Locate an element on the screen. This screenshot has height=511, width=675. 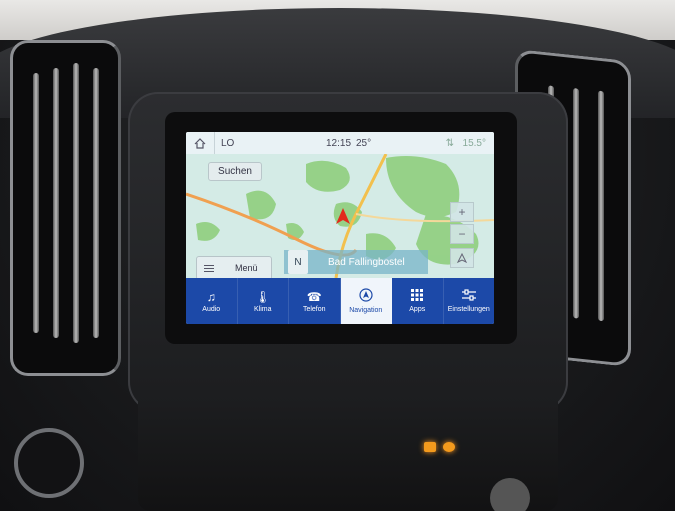
tab-apps: Apps is located at coordinates (418, 301).